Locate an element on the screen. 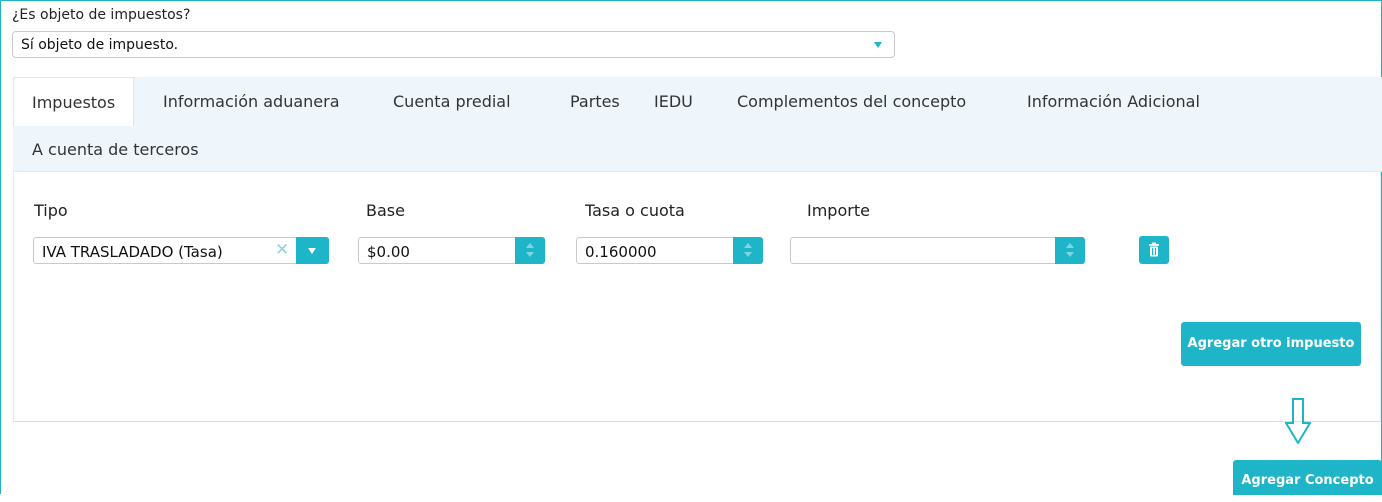 Image resolution: width=1382 pixels, height=502 pixels. tipo-value: IVA TRASLADADO (Tasa) is located at coordinates (132, 252).